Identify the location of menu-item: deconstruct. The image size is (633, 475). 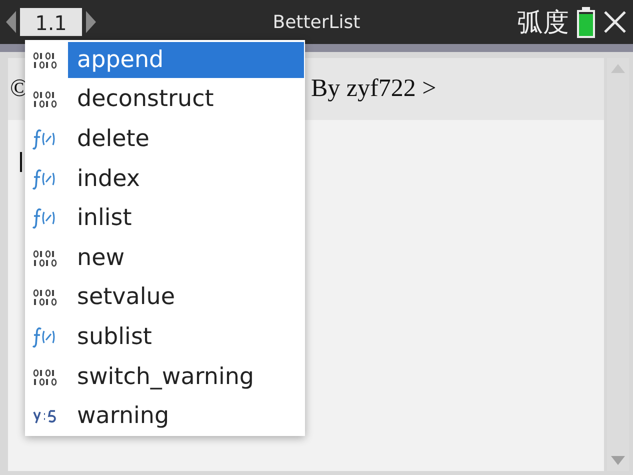
(186, 99).